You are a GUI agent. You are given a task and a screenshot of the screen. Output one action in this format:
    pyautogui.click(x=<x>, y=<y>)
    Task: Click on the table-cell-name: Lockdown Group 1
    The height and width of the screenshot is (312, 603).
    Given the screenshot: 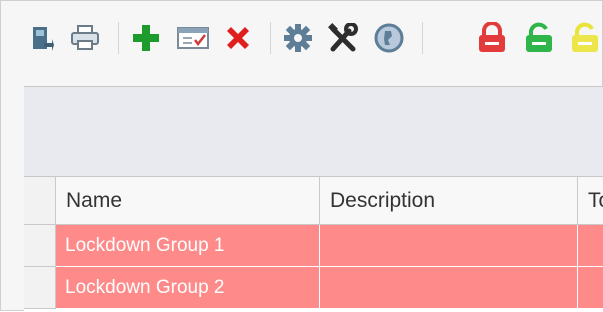 What is the action you would take?
    pyautogui.click(x=188, y=246)
    